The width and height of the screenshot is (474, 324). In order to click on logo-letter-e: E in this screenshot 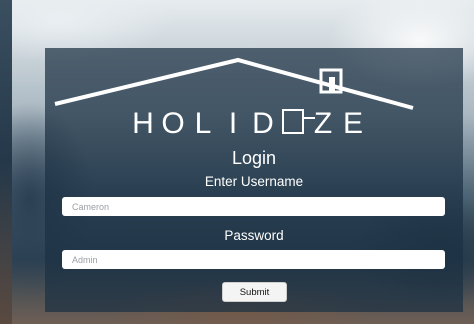, I will do `click(353, 123)`.